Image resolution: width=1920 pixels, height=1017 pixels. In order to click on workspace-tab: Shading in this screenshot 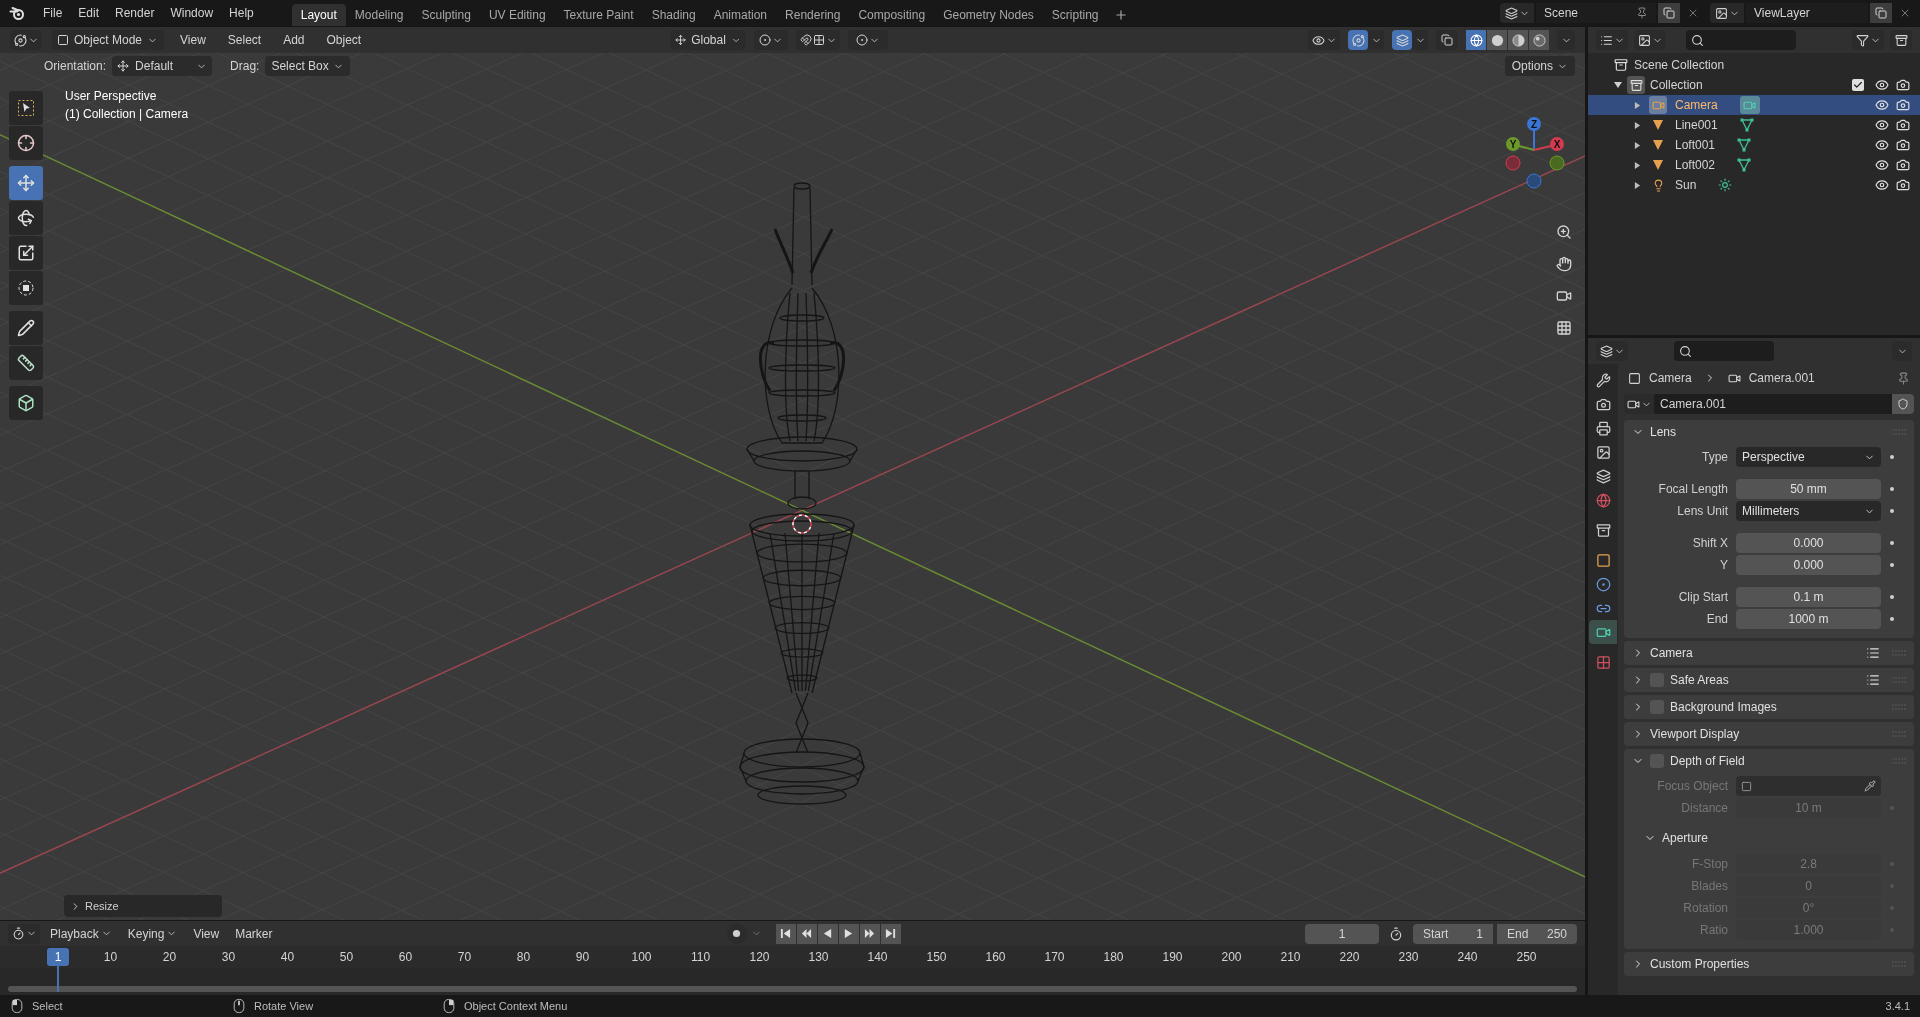, I will do `click(673, 15)`.